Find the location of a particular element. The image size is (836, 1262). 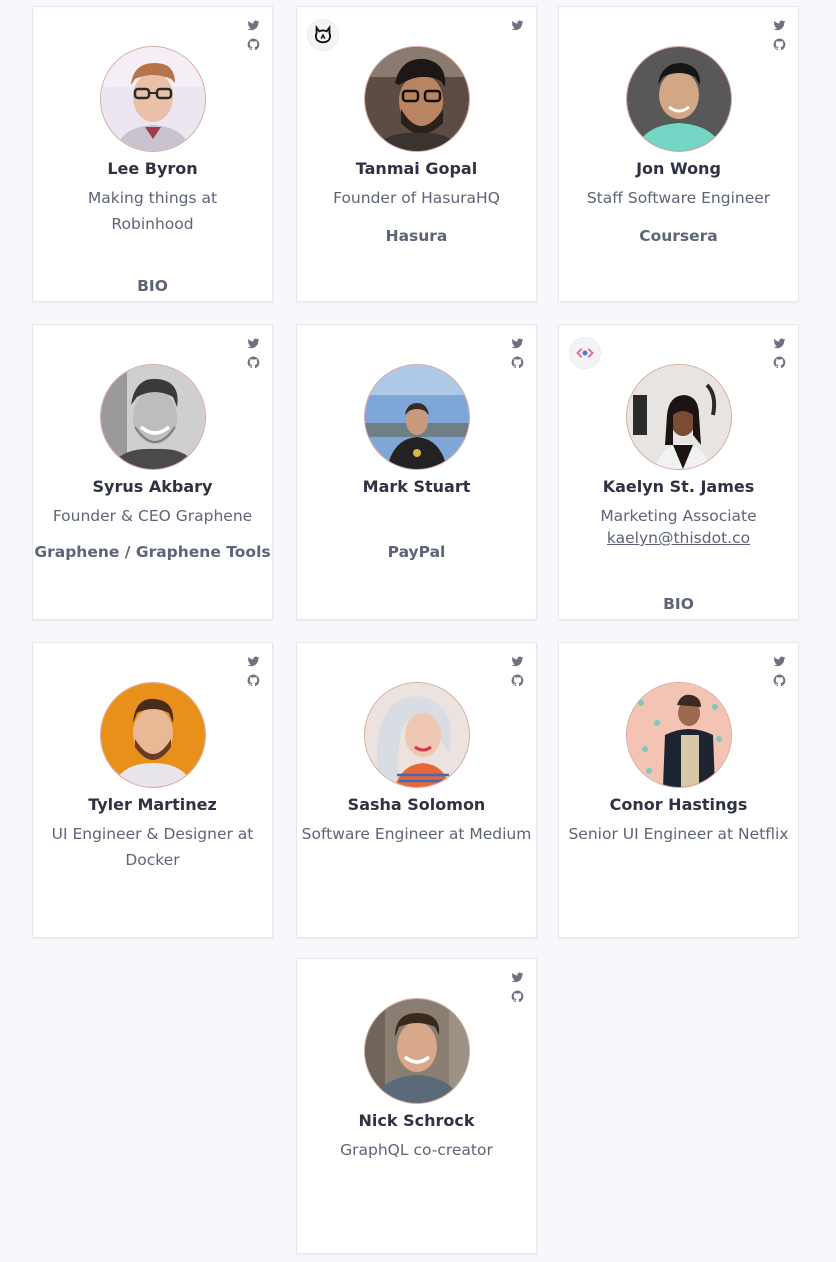

speaker-role: GraphQL co-creator is located at coordinates (416, 1150).